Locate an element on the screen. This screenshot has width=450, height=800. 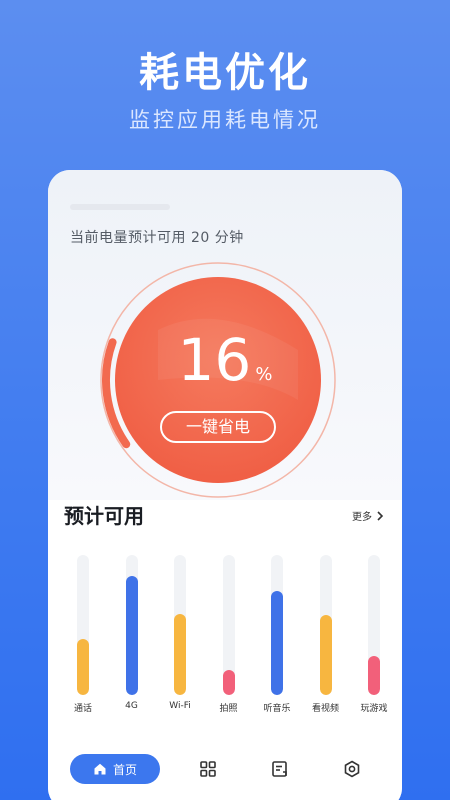
usage-bar-item: 拍照 is located at coordinates (229, 637).